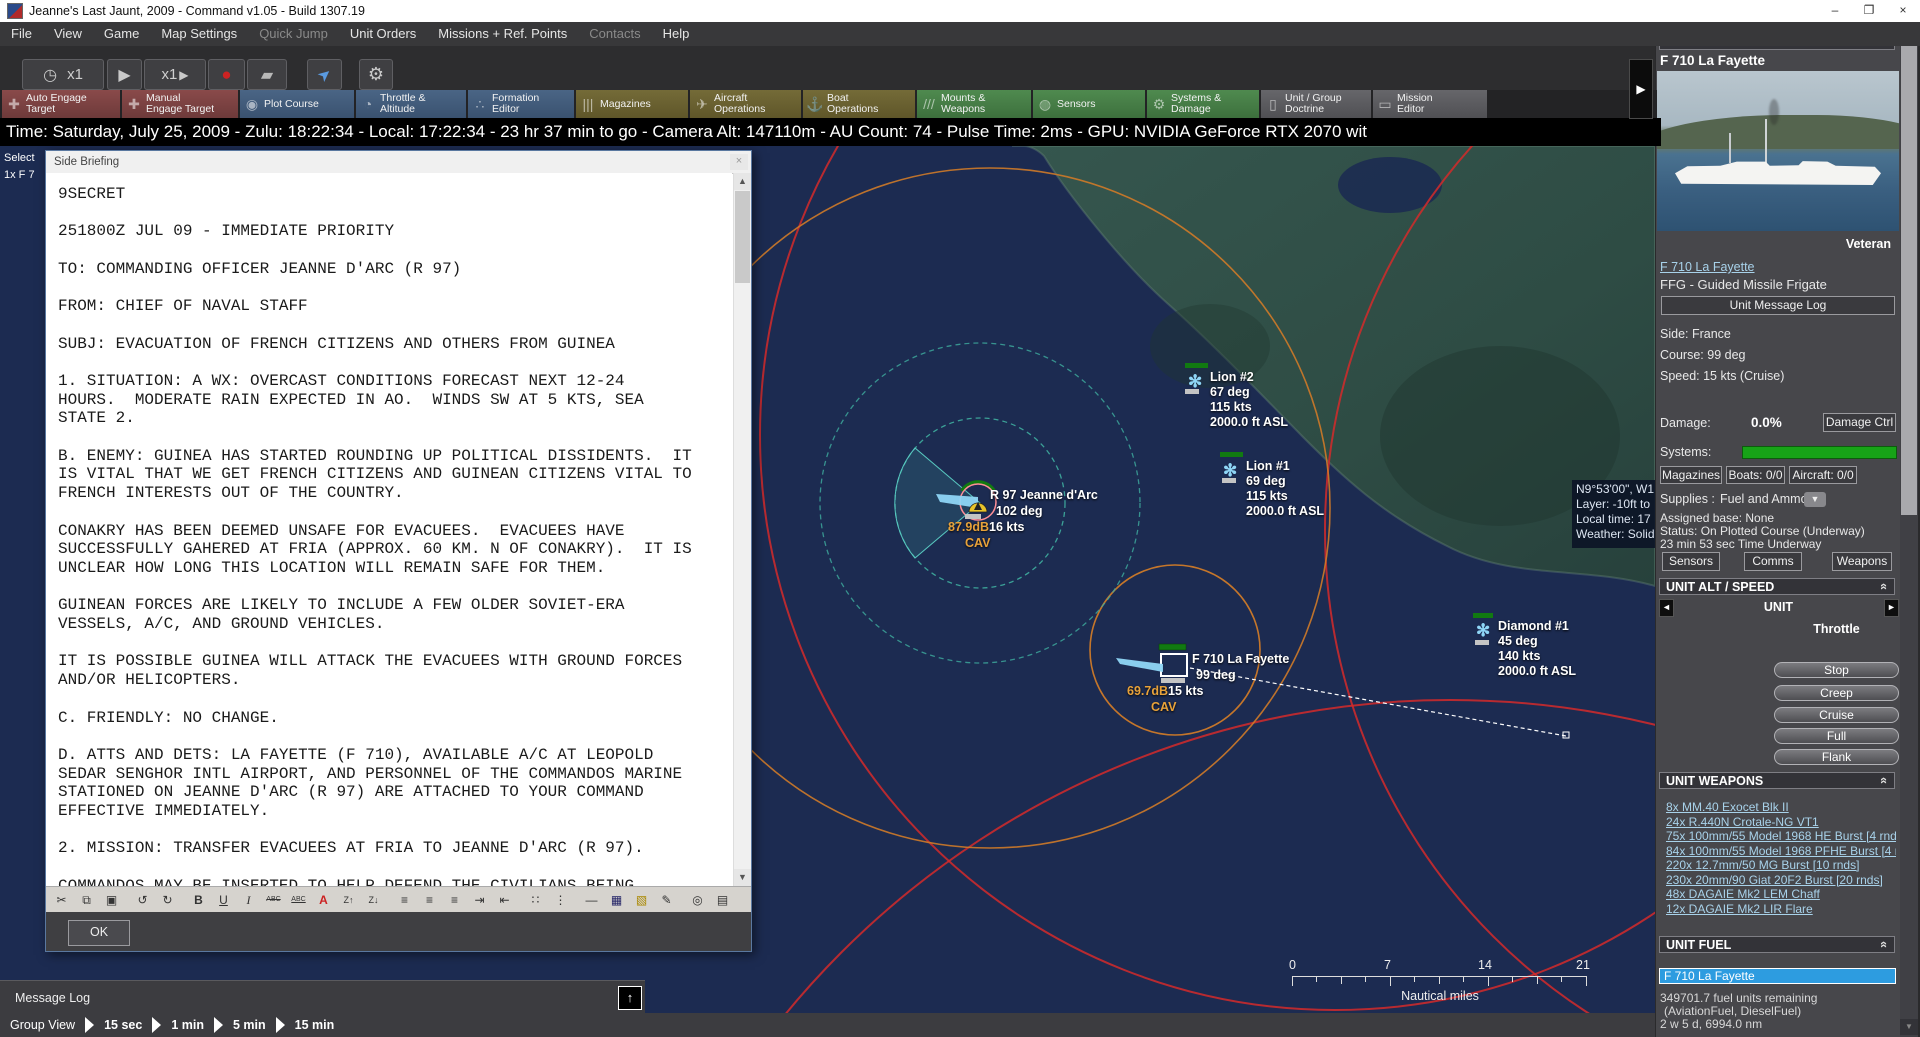  I want to click on run-compressed-button: x1 ▶, so click(175, 74).